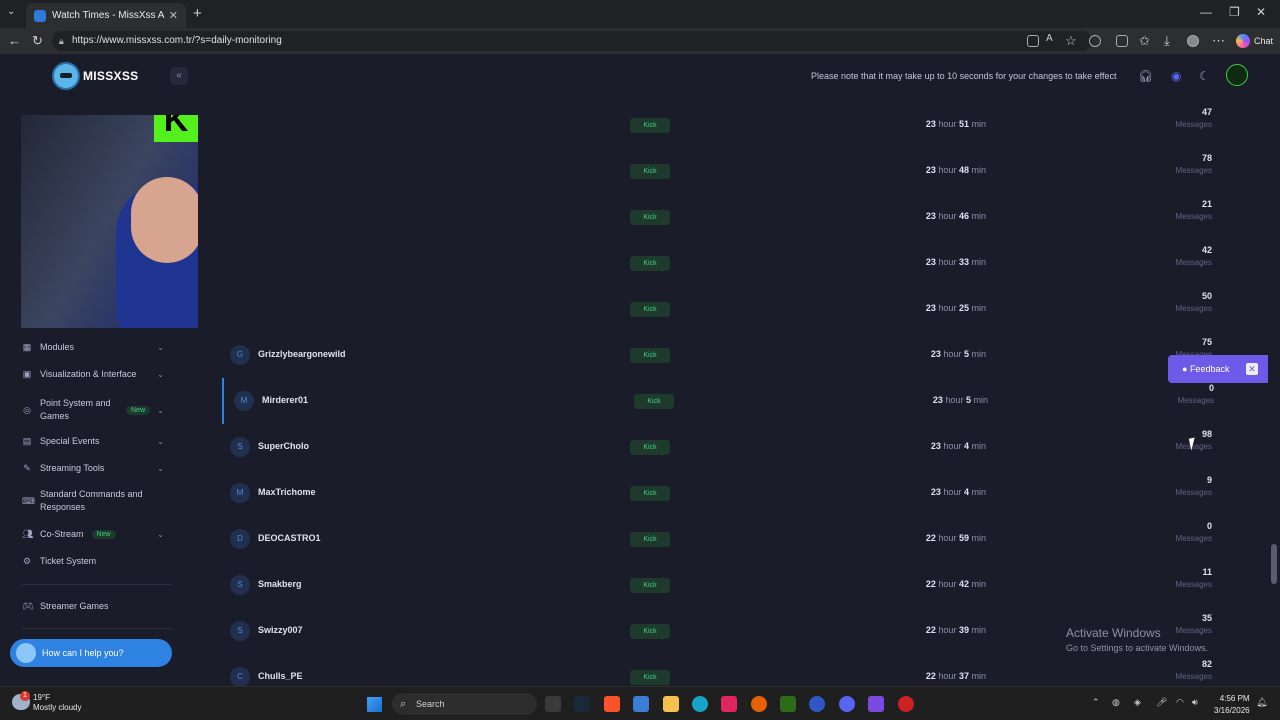 The image size is (1280, 720). What do you see at coordinates (729, 704) in the screenshot?
I see `tiktok-icon` at bounding box center [729, 704].